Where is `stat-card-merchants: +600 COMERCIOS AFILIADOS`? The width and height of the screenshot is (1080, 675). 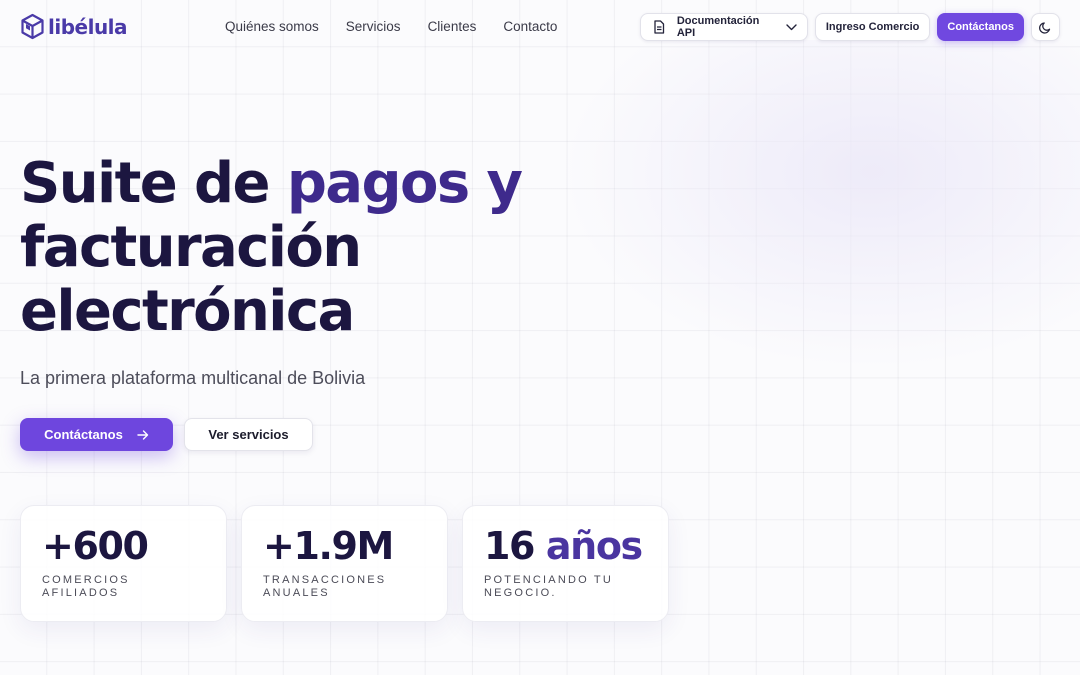
stat-card-merchants: +600 COMERCIOS AFILIADOS is located at coordinates (123, 563).